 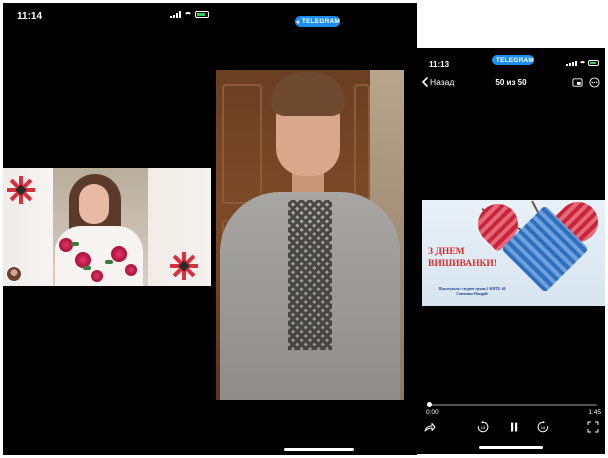 I want to click on back-button-label: Назад, so click(x=442, y=82).